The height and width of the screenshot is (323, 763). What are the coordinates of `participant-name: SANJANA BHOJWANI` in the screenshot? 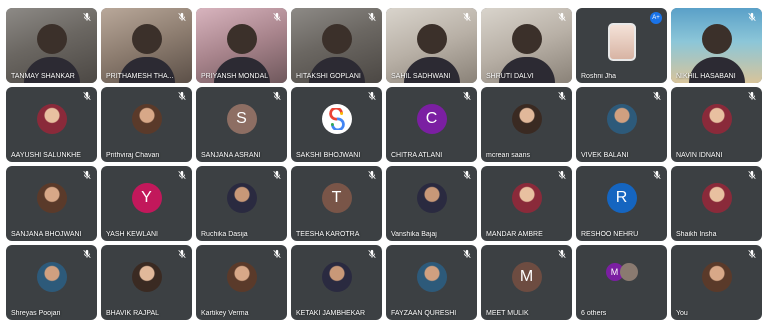 It's located at (46, 234).